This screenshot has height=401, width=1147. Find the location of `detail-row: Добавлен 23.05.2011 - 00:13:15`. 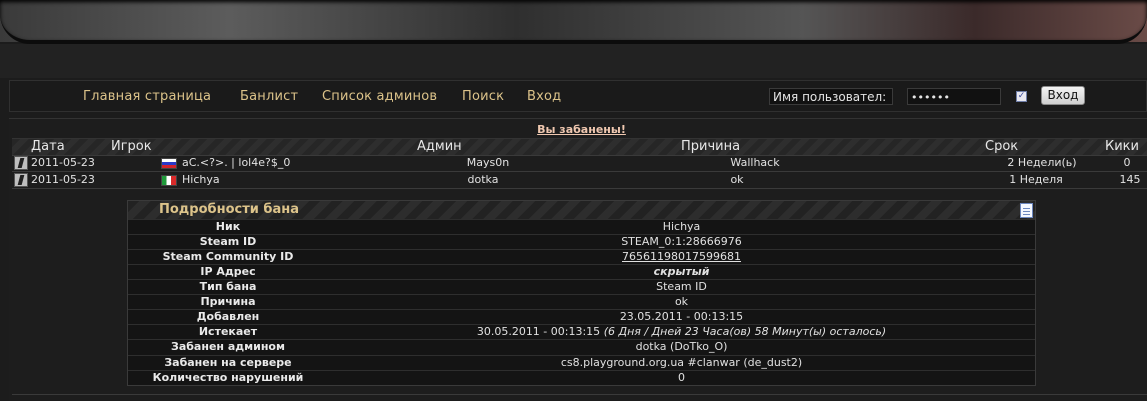

detail-row: Добавлен 23.05.2011 - 00:13:15 is located at coordinates (581, 317).